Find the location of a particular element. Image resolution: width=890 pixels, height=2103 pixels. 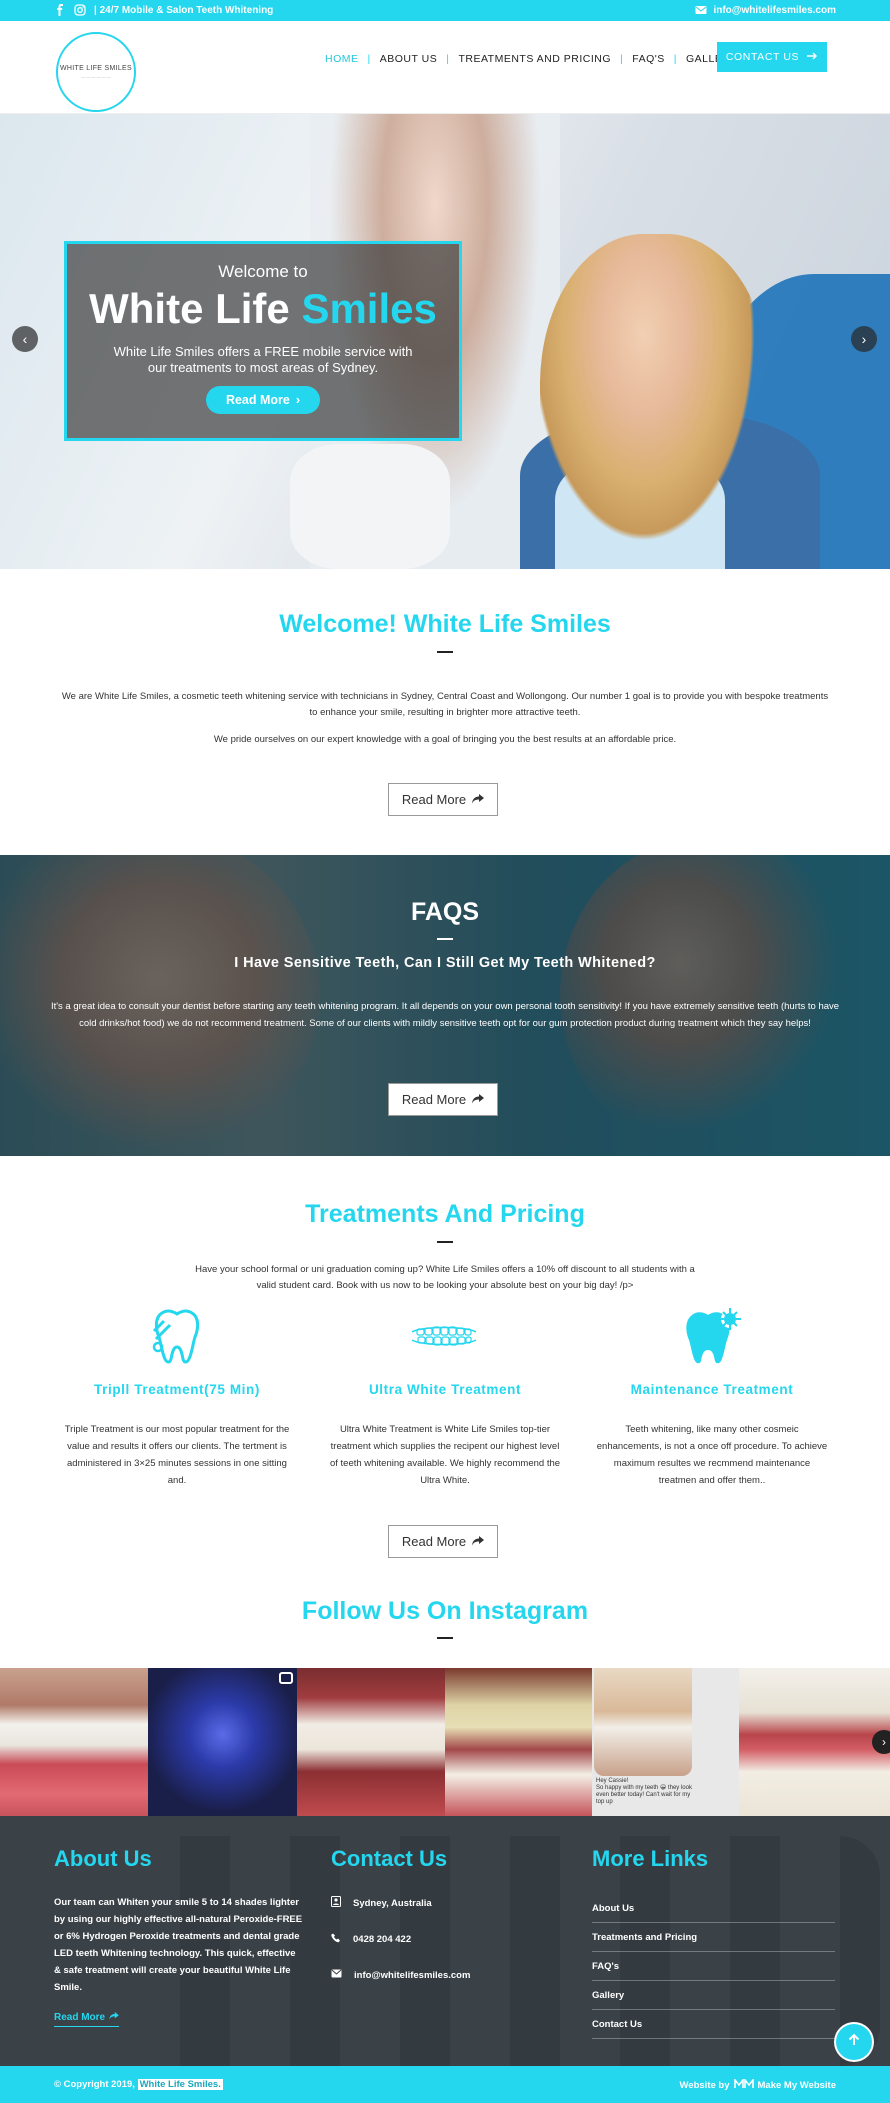

footer-phone-text: 0428 204 422 is located at coordinates (382, 1939).